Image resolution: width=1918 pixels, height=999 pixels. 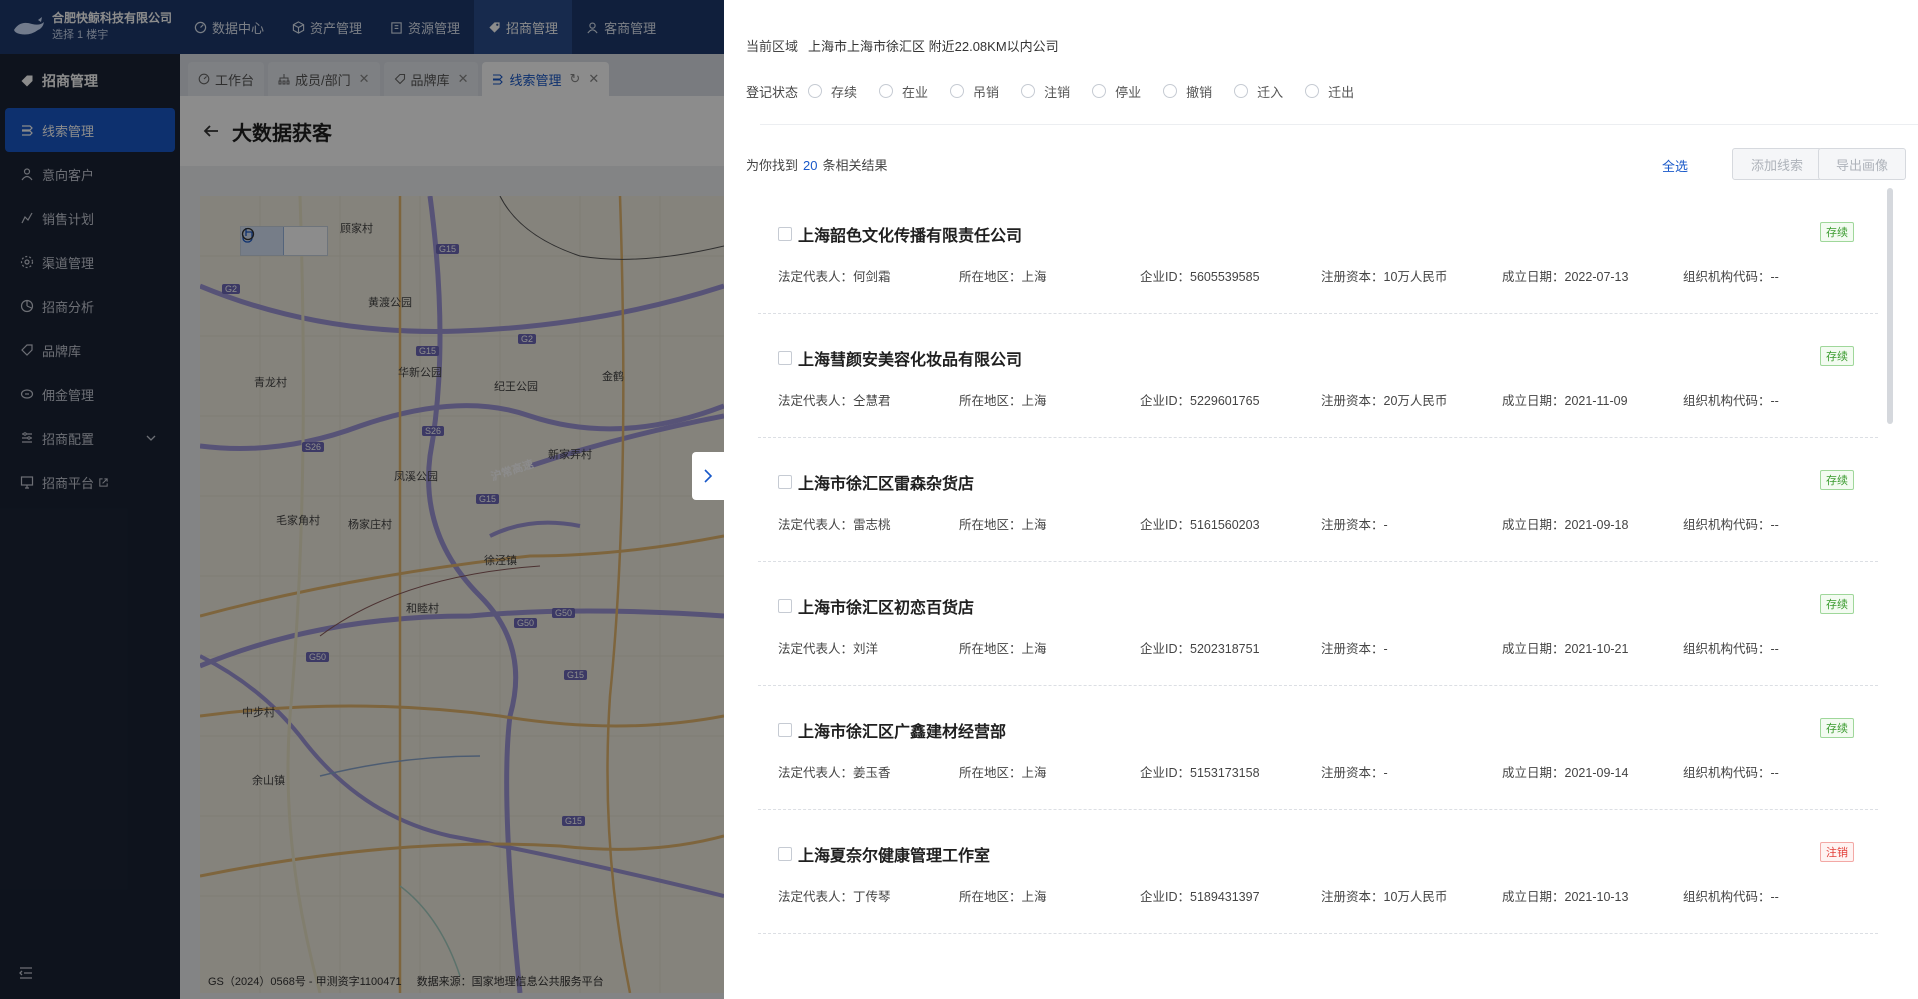 I want to click on legal-rep-value: 雷志桃, so click(x=872, y=525).